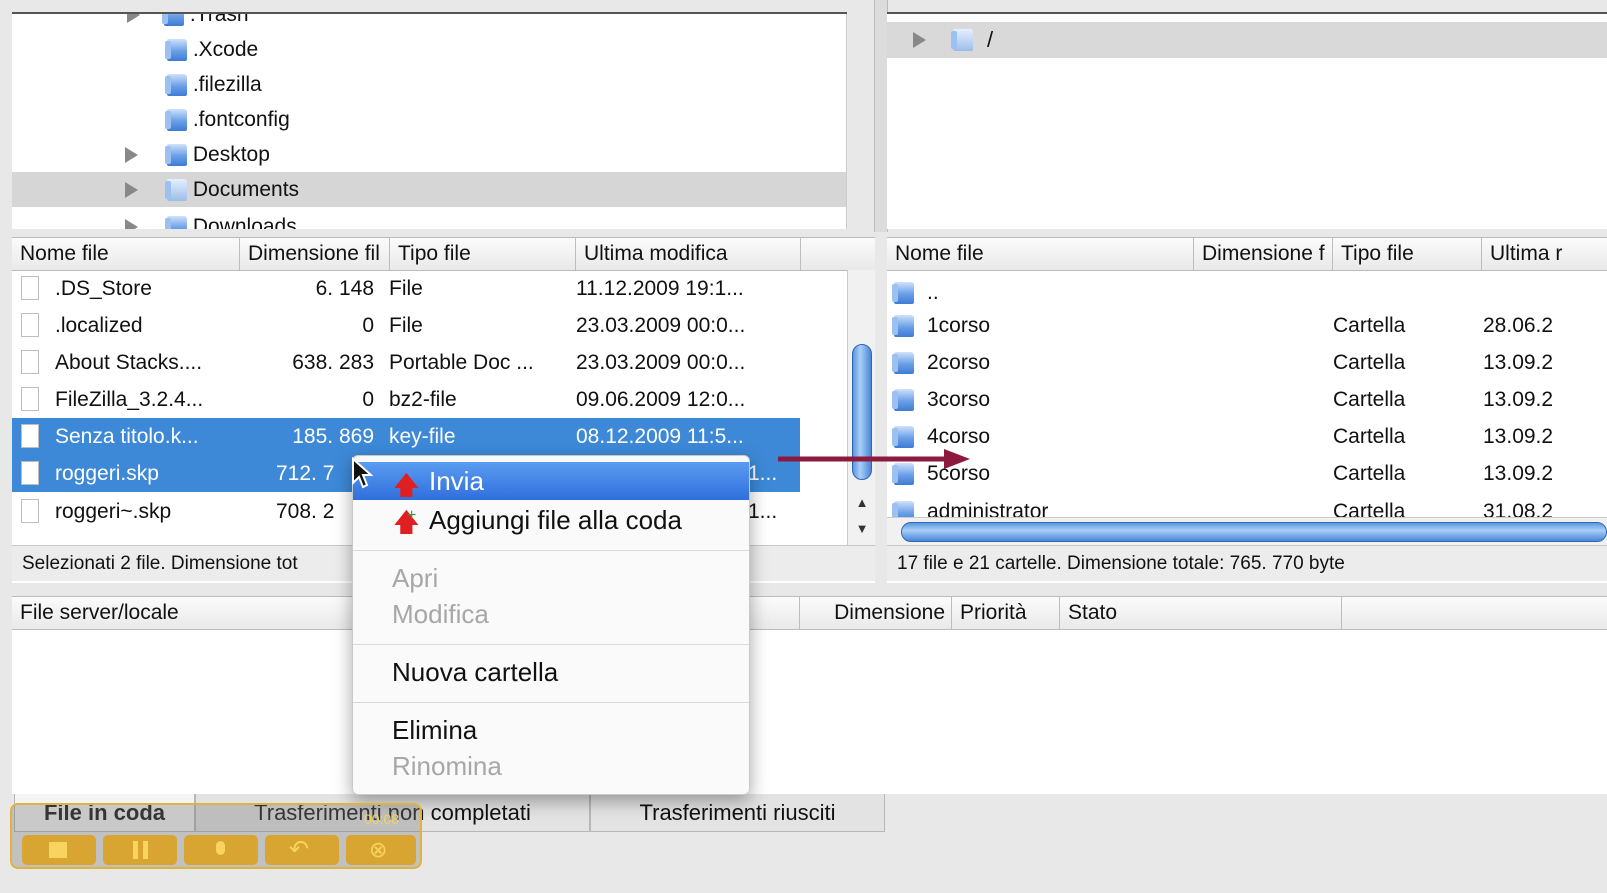 Image resolution: width=1607 pixels, height=893 pixels. I want to click on tree-item: .fontconfig, so click(429, 119).